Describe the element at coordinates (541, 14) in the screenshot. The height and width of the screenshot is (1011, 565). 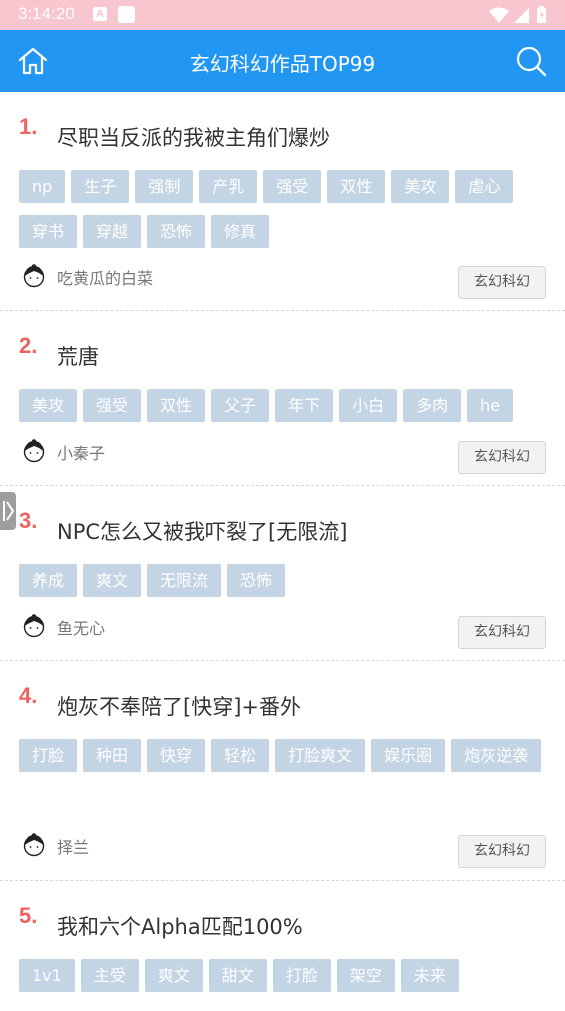
I see `battery-icon` at that location.